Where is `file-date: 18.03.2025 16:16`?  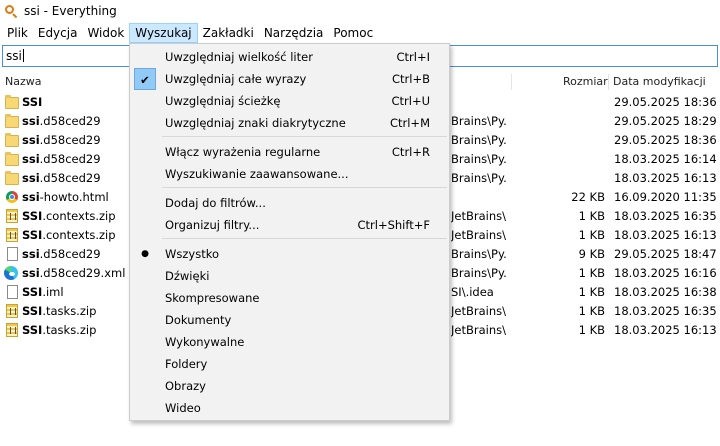 file-date: 18.03.2025 16:16 is located at coordinates (665, 273).